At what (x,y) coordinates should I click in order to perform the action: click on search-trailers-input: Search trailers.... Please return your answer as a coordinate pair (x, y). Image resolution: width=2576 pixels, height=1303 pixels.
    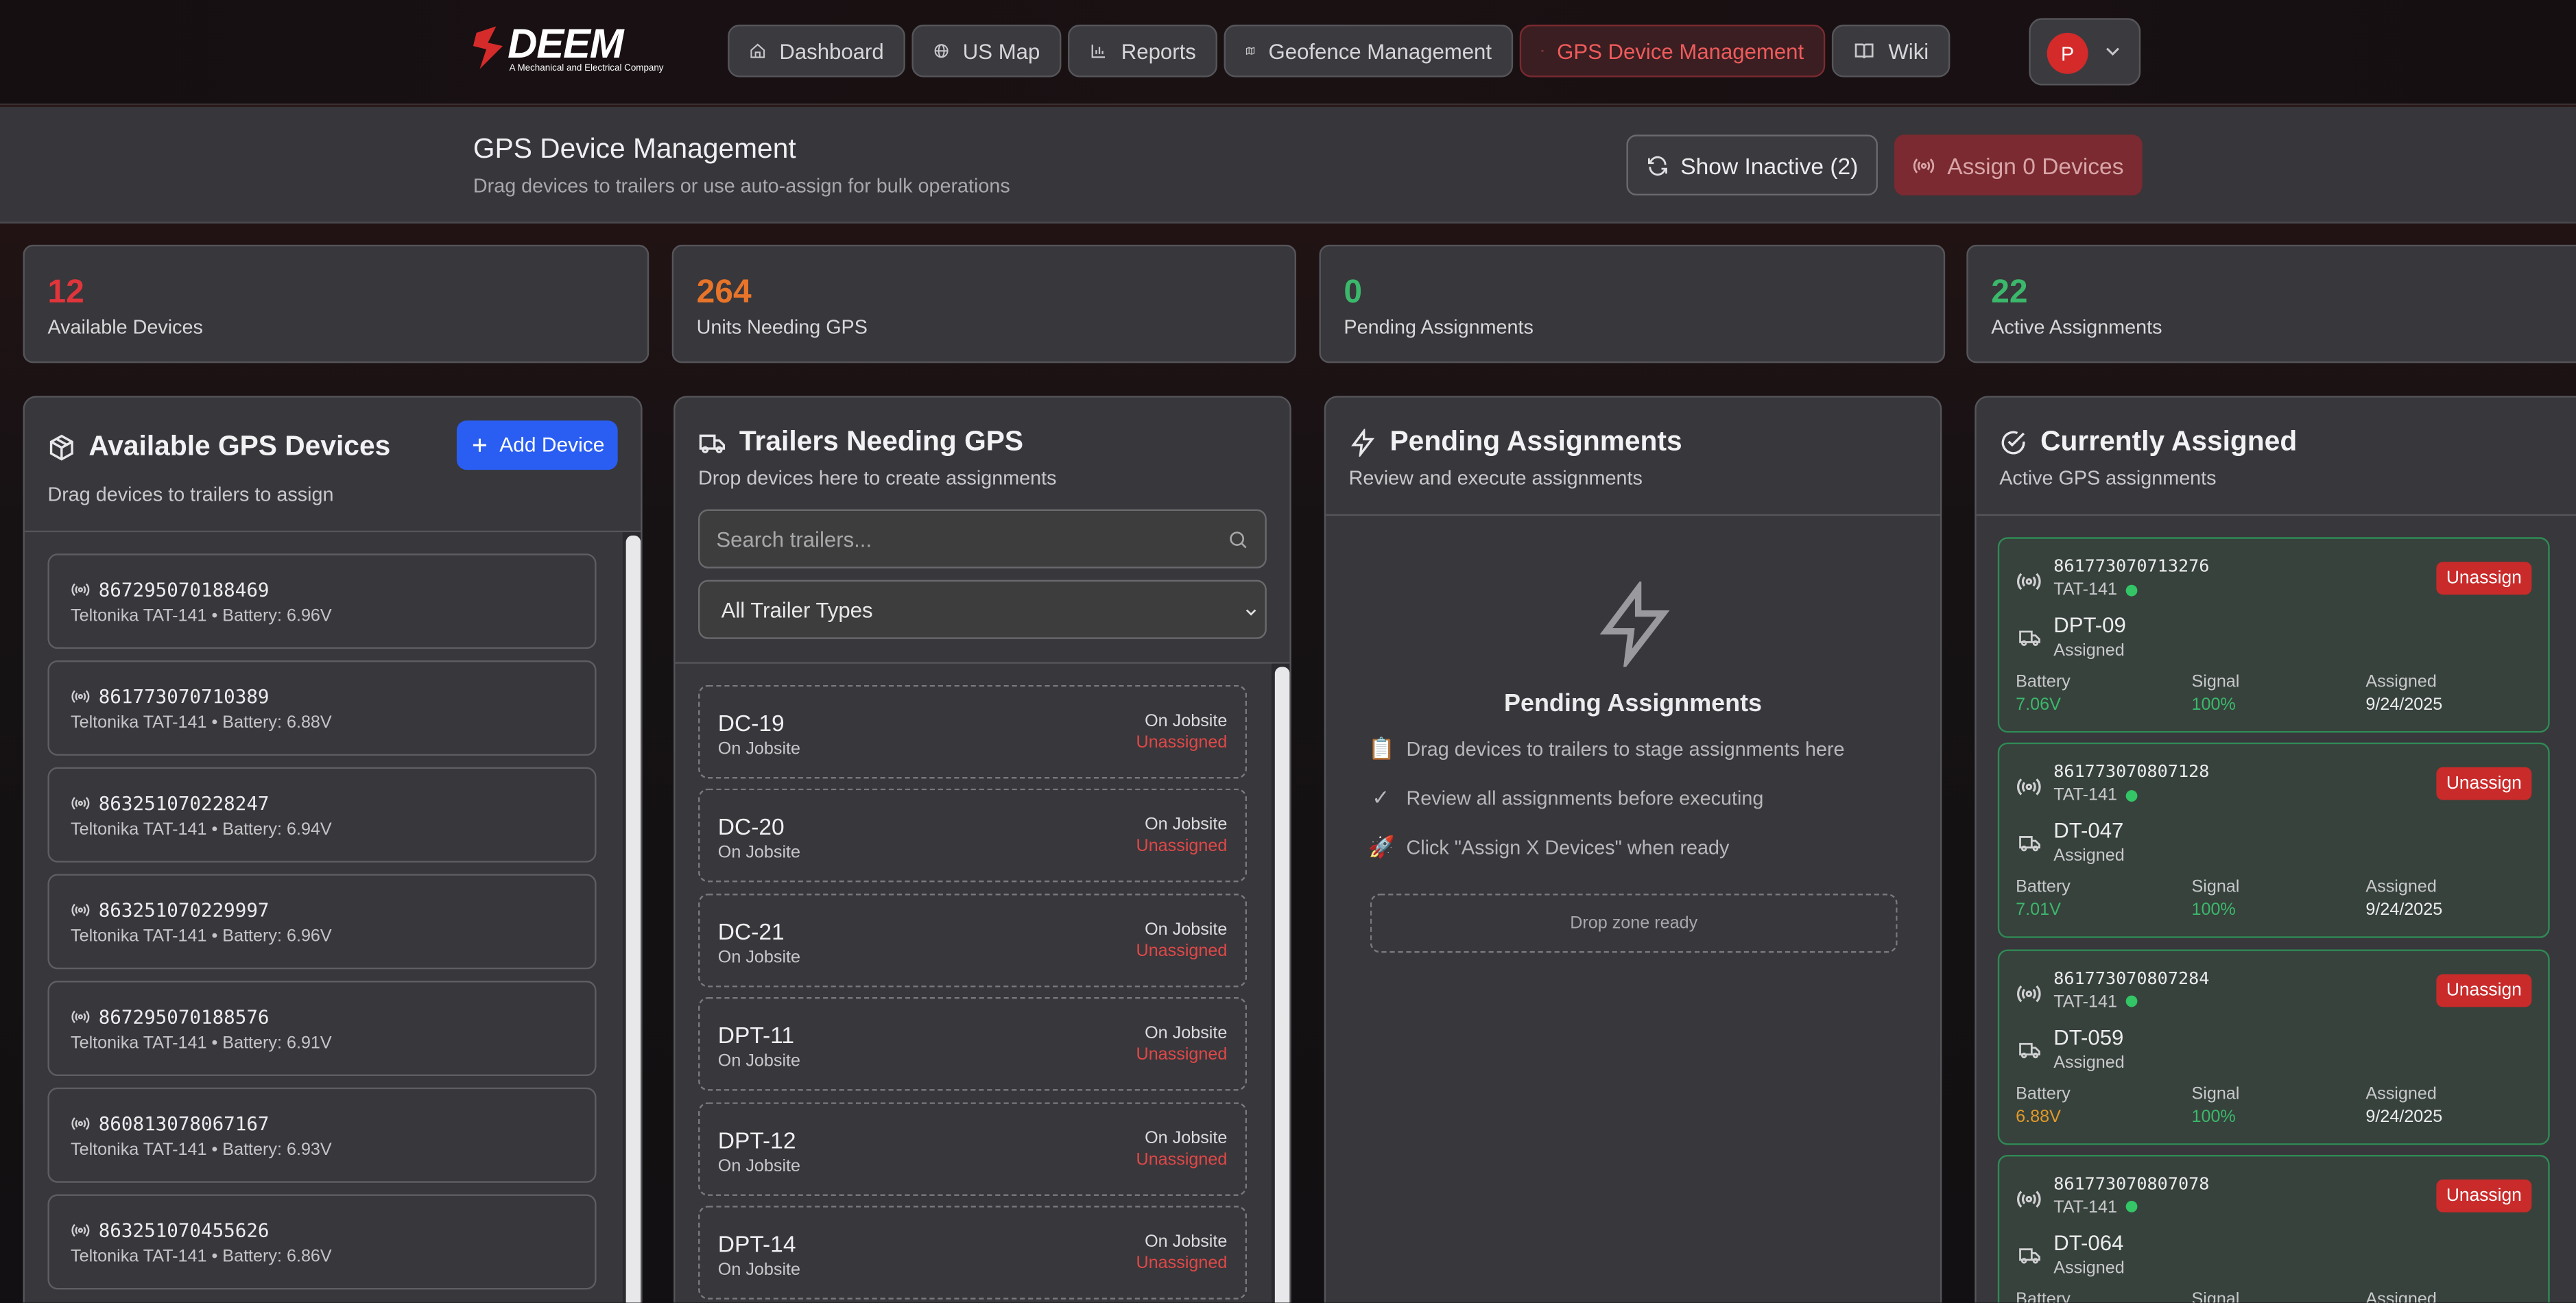
    Looking at the image, I should click on (982, 539).